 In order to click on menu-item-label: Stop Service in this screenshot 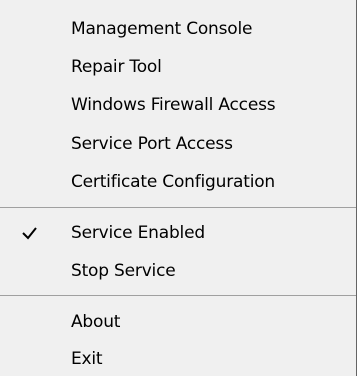, I will do `click(123, 271)`.